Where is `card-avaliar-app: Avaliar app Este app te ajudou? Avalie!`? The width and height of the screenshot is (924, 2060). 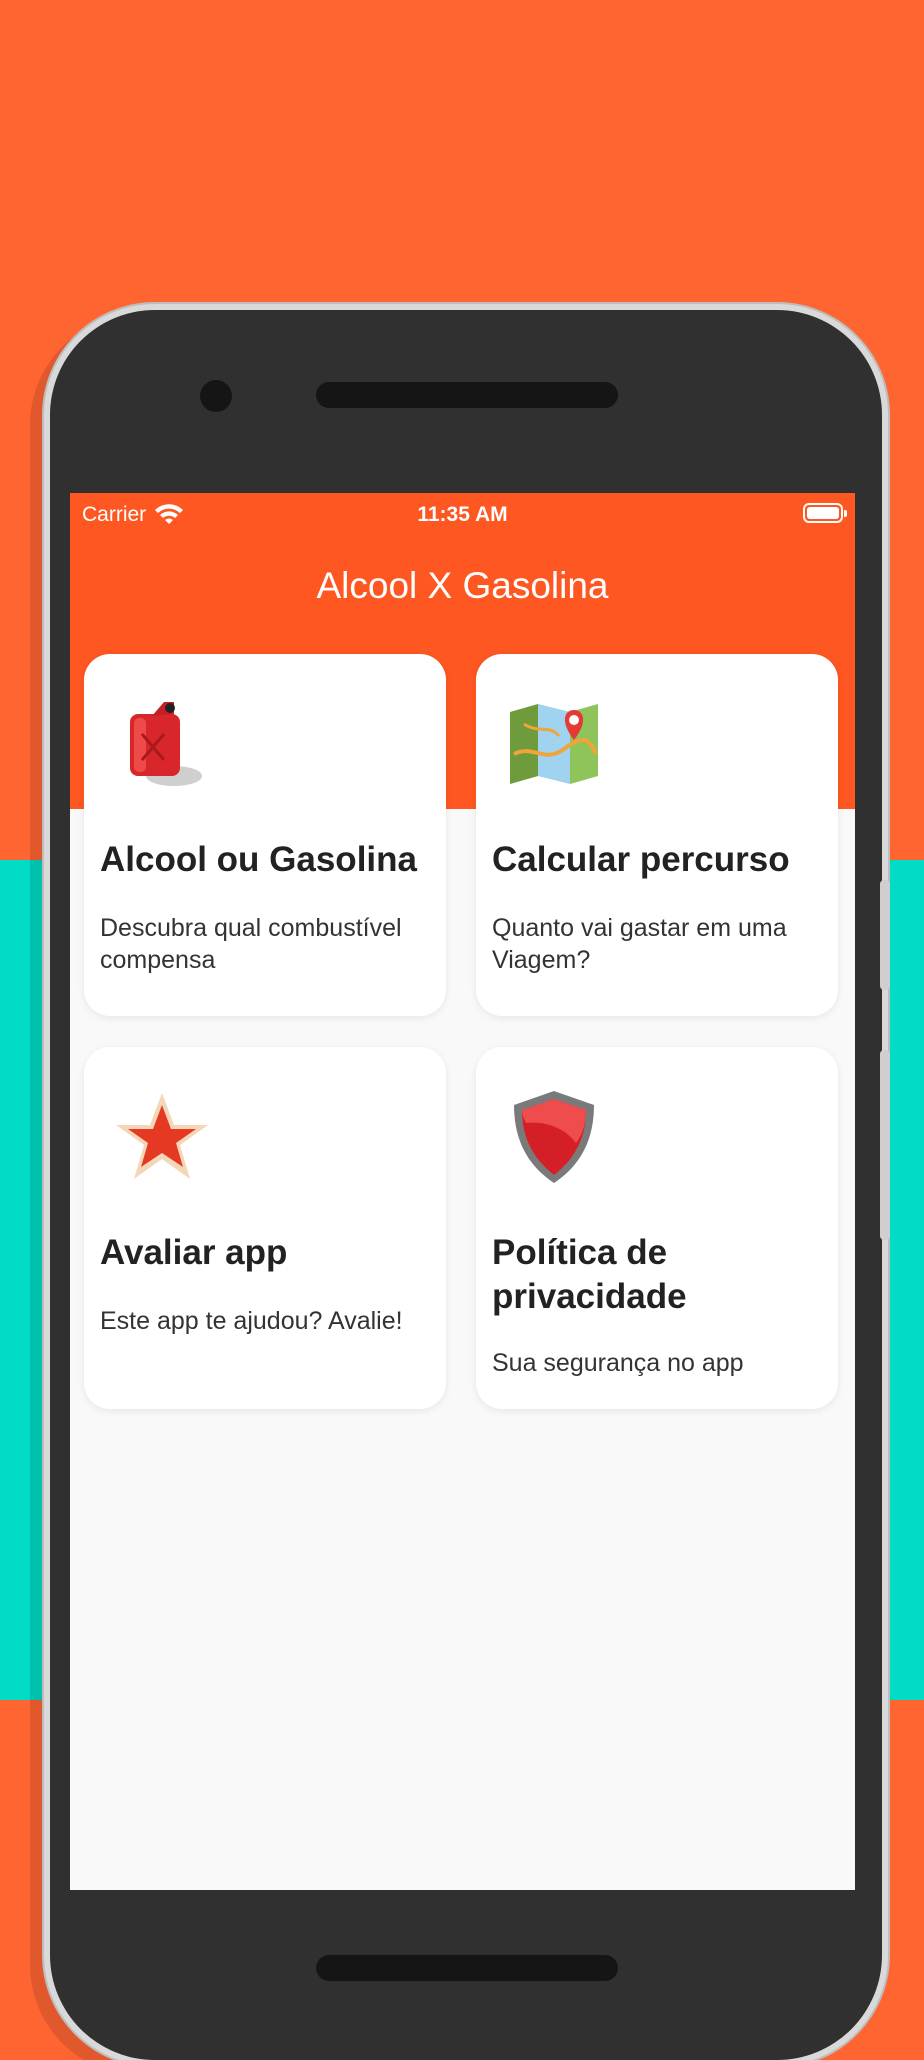
card-avaliar-app: Avaliar app Este app te ajudou? Avalie! is located at coordinates (265, 1228).